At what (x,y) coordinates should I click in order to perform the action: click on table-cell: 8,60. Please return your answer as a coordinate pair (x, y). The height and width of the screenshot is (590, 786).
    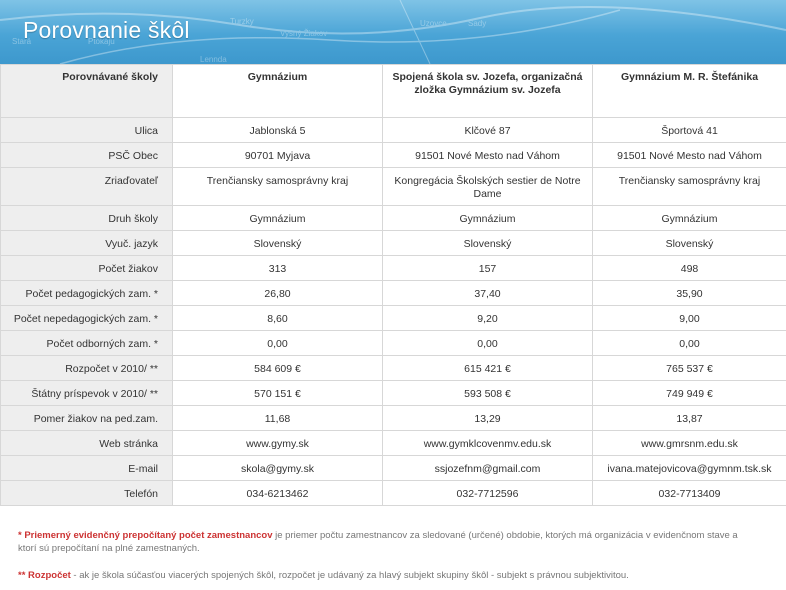
    Looking at the image, I should click on (277, 318).